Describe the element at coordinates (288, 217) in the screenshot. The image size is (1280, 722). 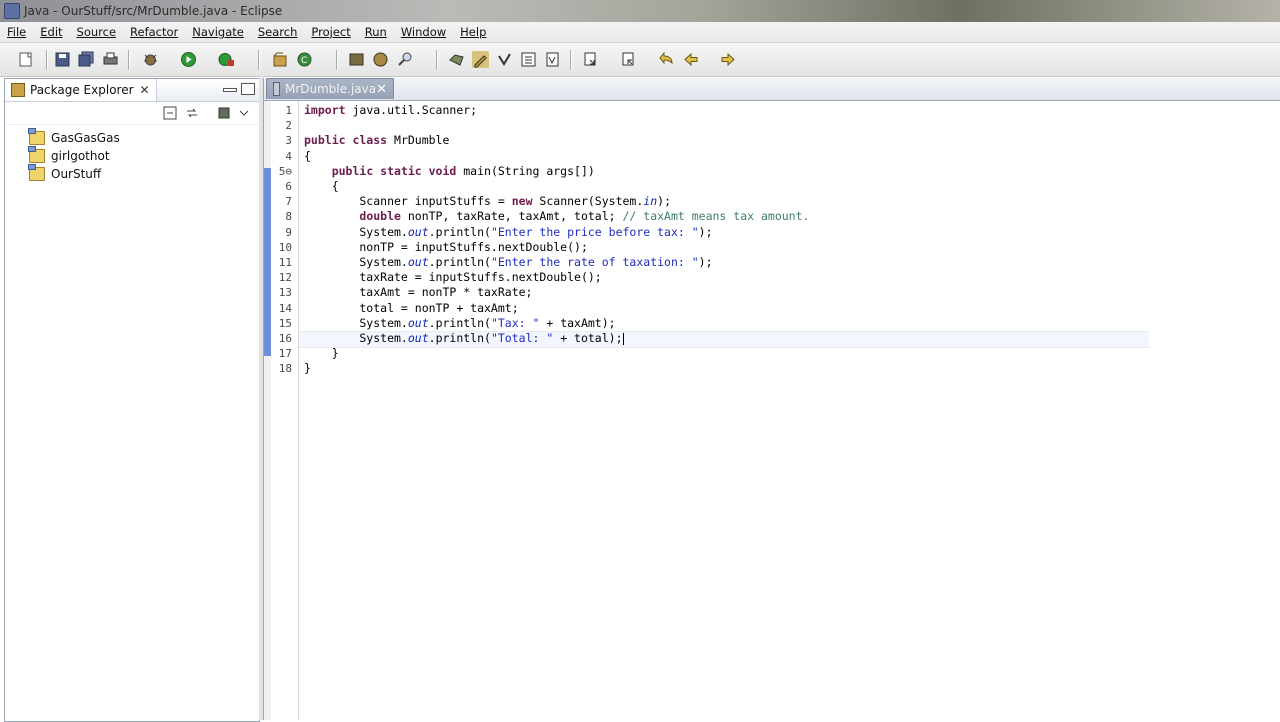
I see `line-number: 8` at that location.